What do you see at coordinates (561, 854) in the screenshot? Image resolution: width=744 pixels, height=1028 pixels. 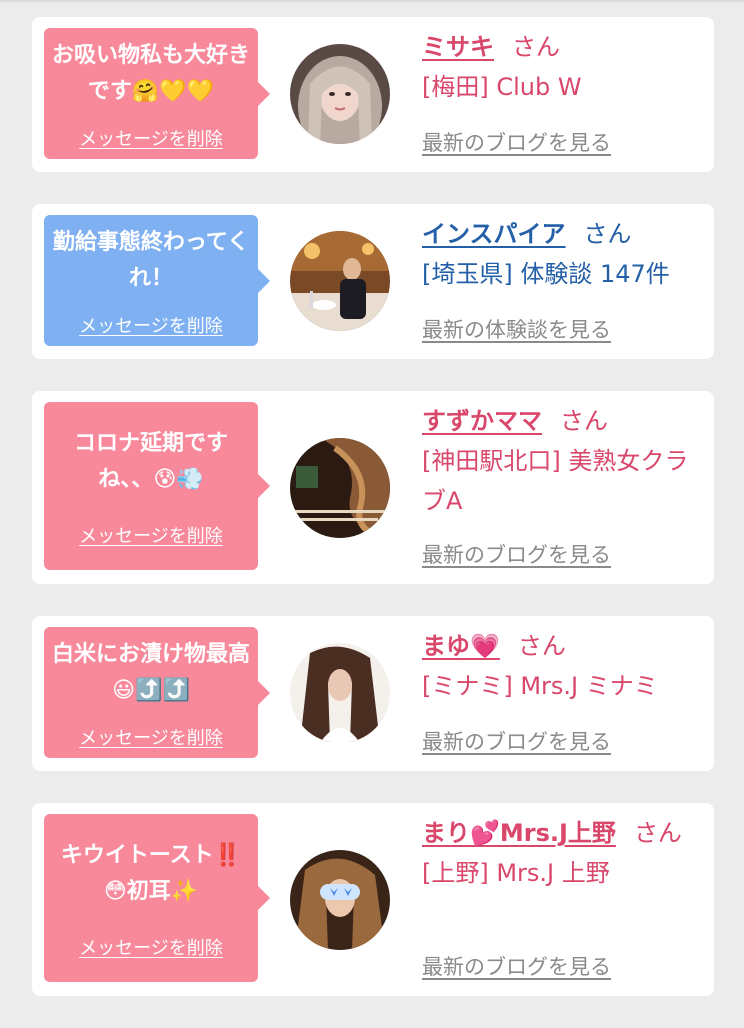 I see `profile-info: まり💕Mrs.J上野 さん [上野] Mrs.J 上野` at bounding box center [561, 854].